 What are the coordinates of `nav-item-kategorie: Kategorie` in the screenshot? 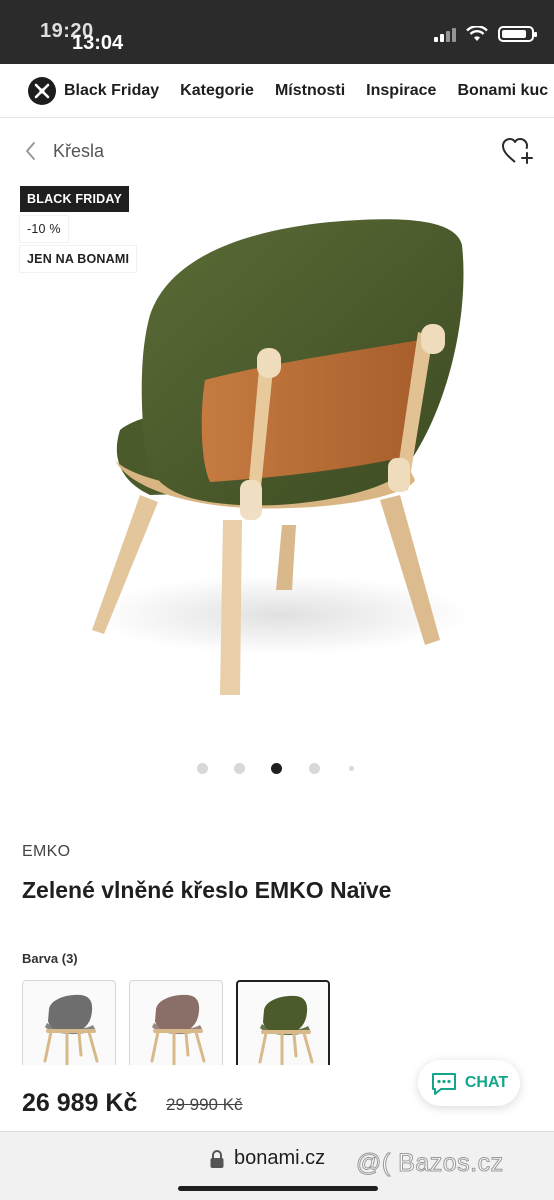 It's located at (217, 91).